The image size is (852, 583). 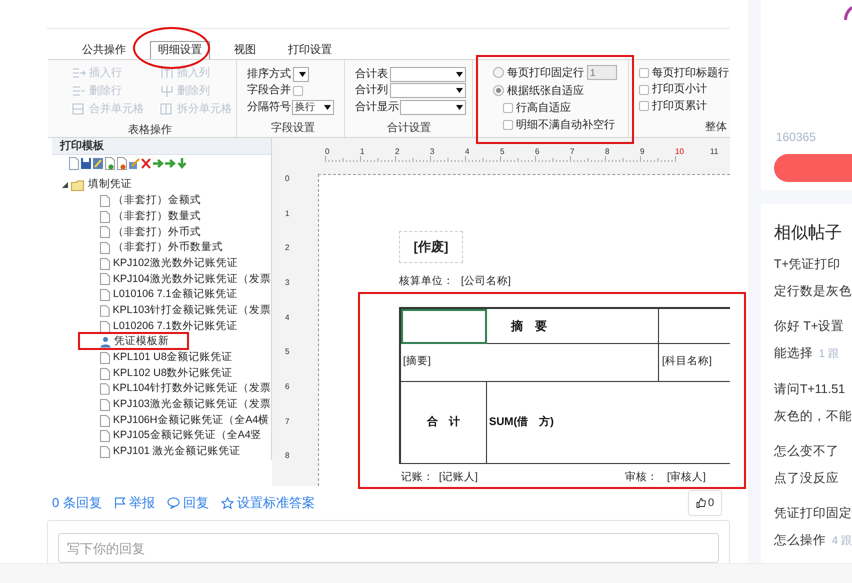 What do you see at coordinates (287, 318) in the screenshot?
I see `ruler-number: 4` at bounding box center [287, 318].